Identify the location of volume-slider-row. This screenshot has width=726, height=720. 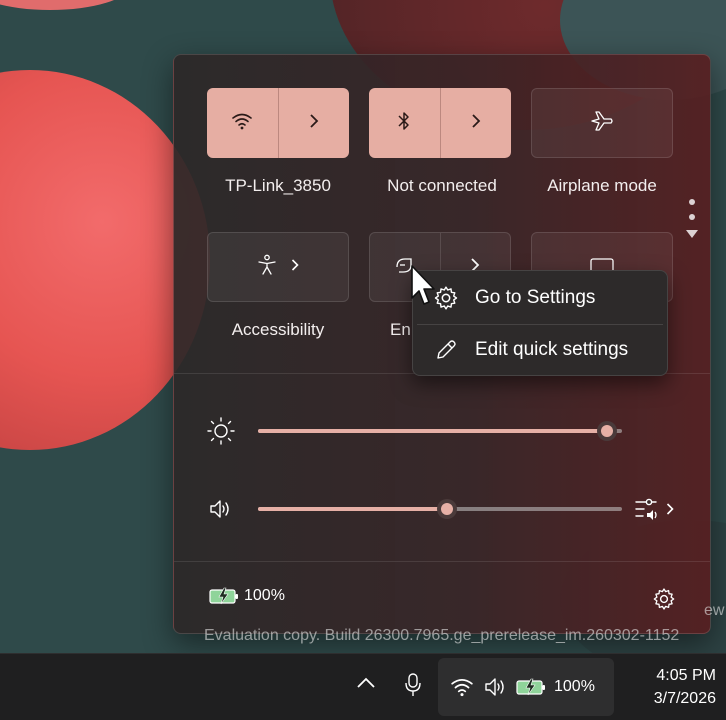
(444, 509).